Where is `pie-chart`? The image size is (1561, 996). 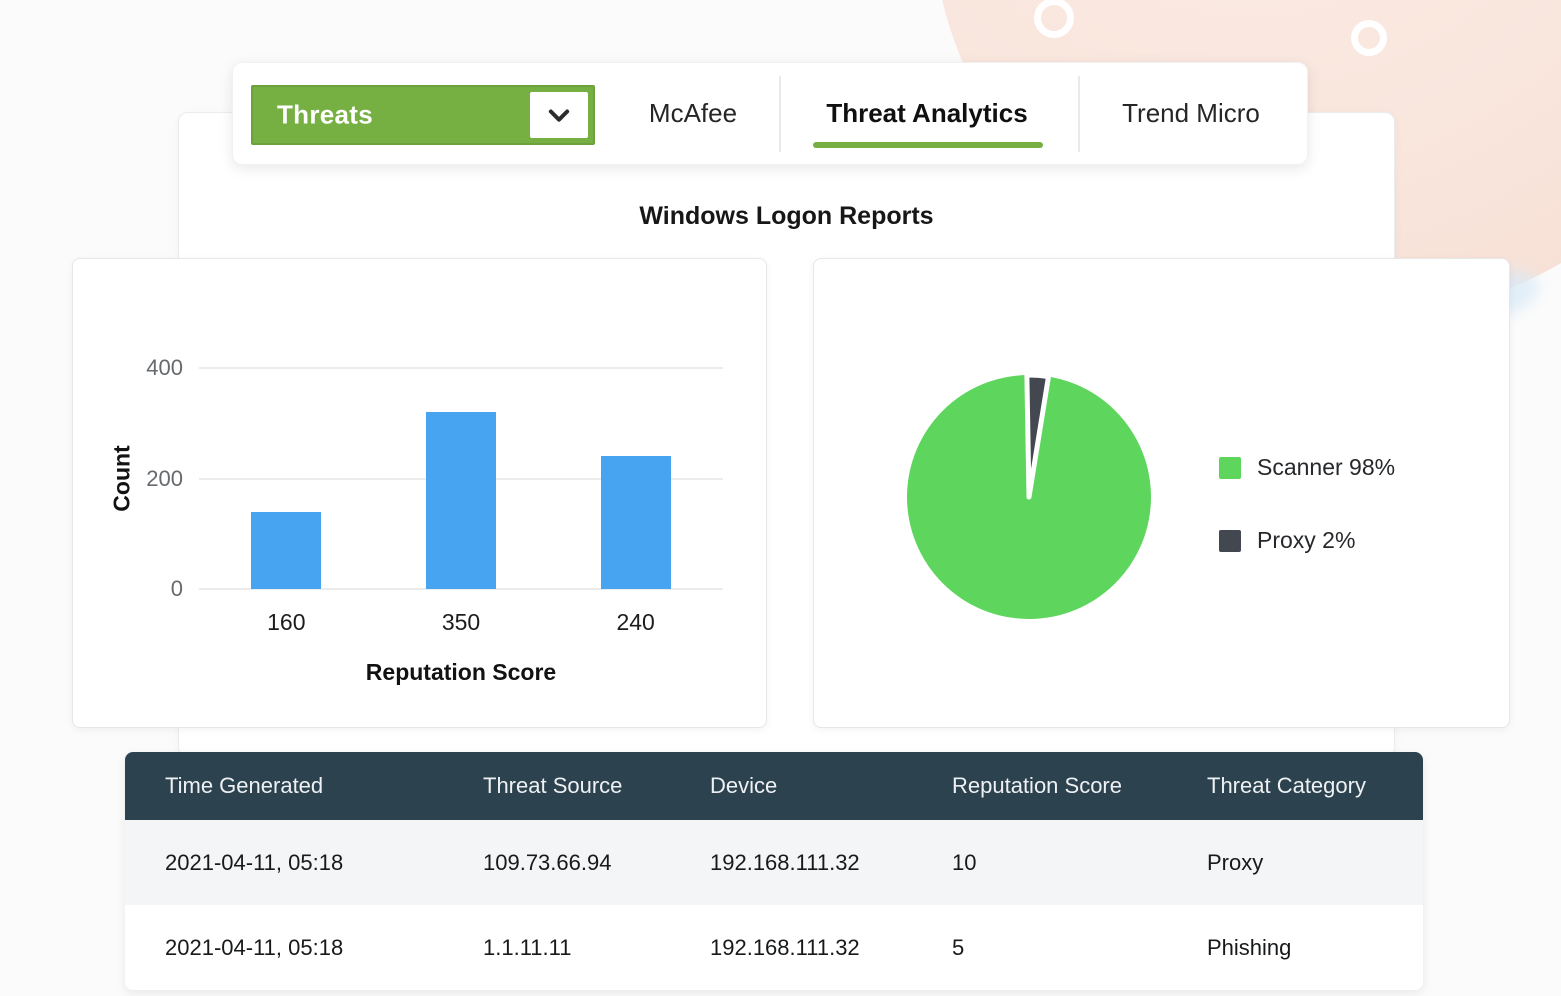 pie-chart is located at coordinates (1029, 495).